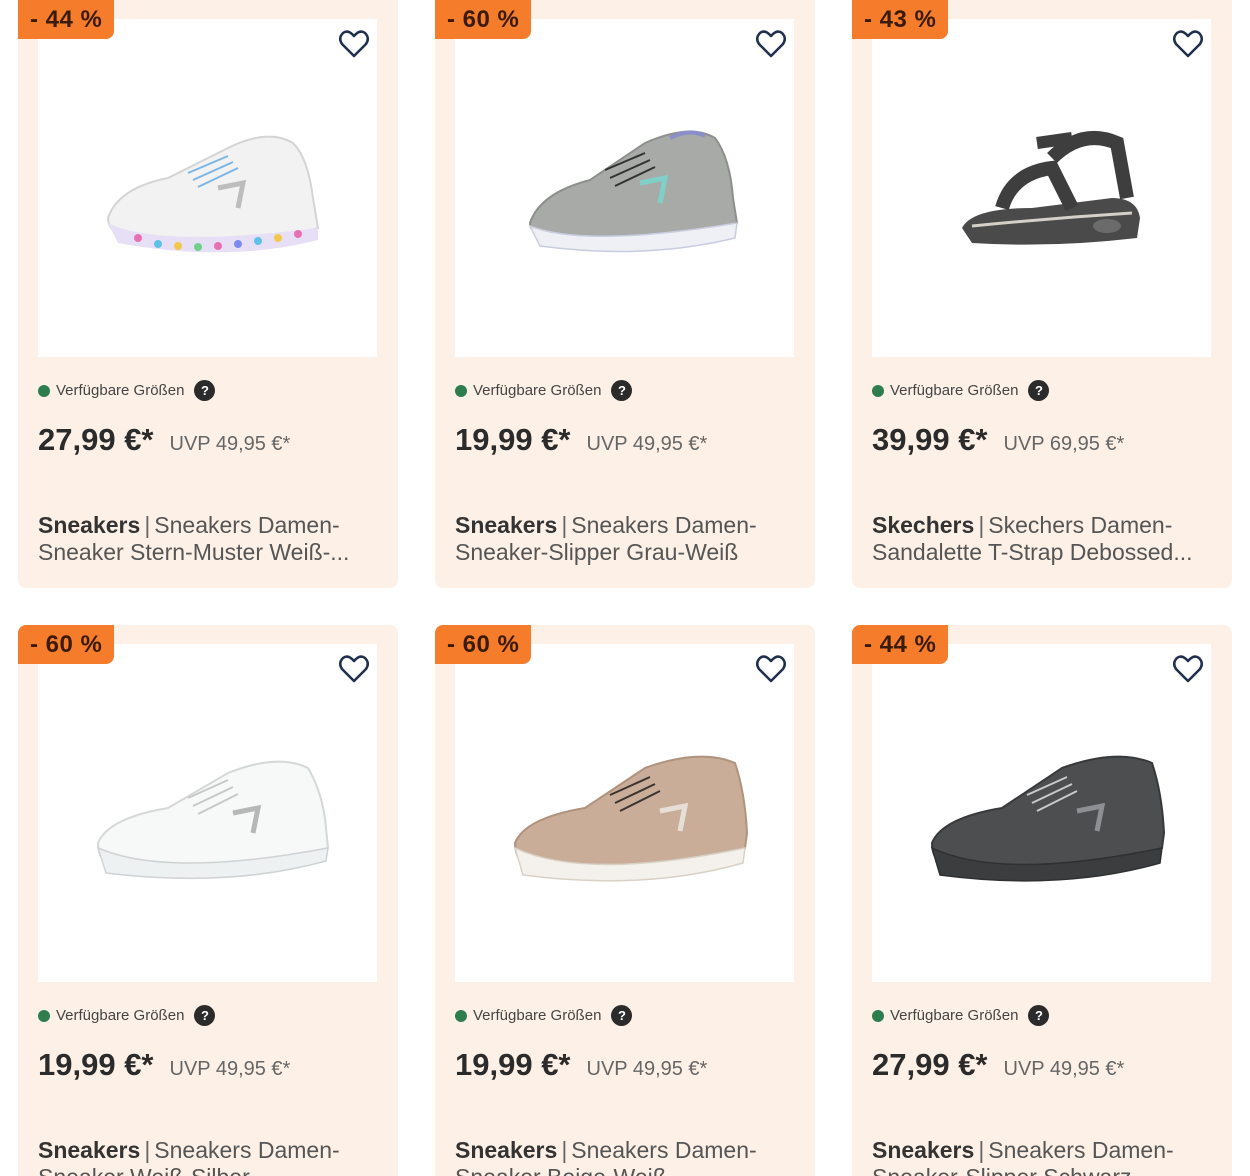 The height and width of the screenshot is (1176, 1250). I want to click on grey-knit-sneaker-image, so click(632, 191).